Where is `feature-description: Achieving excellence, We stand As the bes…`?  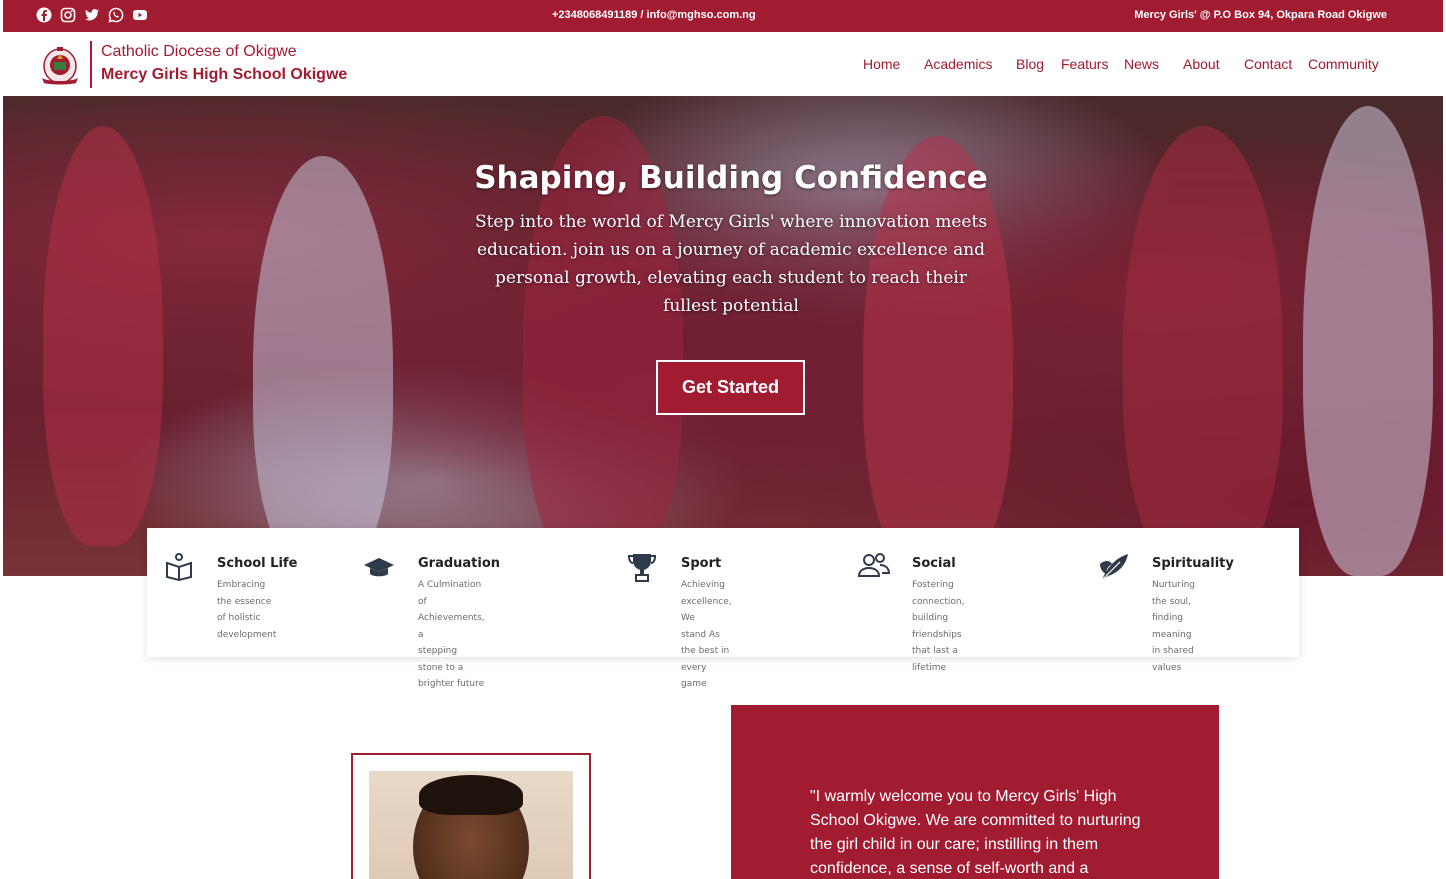
feature-description: Achieving excellence, We stand As the bes… is located at coordinates (706, 634).